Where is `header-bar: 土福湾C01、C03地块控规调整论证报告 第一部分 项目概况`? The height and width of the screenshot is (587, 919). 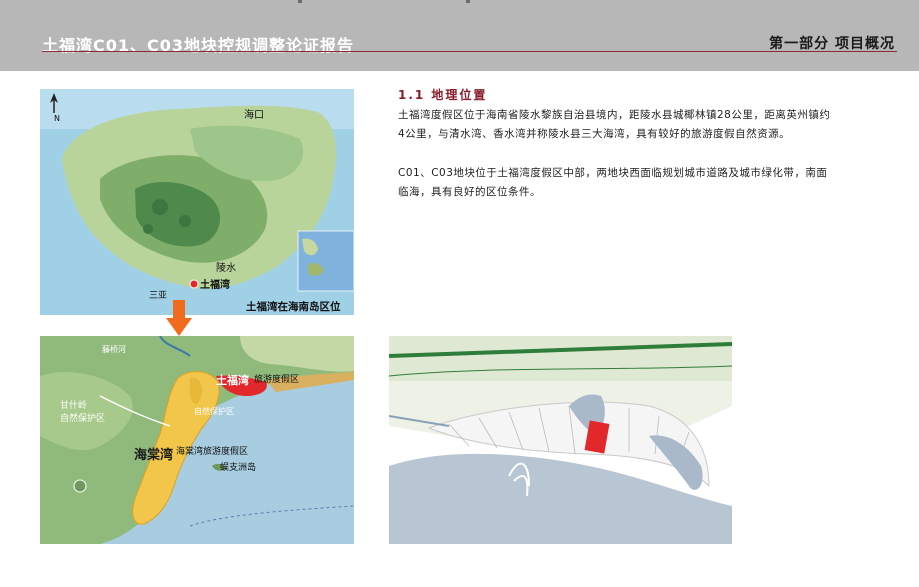 header-bar: 土福湾C01、C03地块控规调整论证报告 第一部分 项目概况 is located at coordinates (459, 35).